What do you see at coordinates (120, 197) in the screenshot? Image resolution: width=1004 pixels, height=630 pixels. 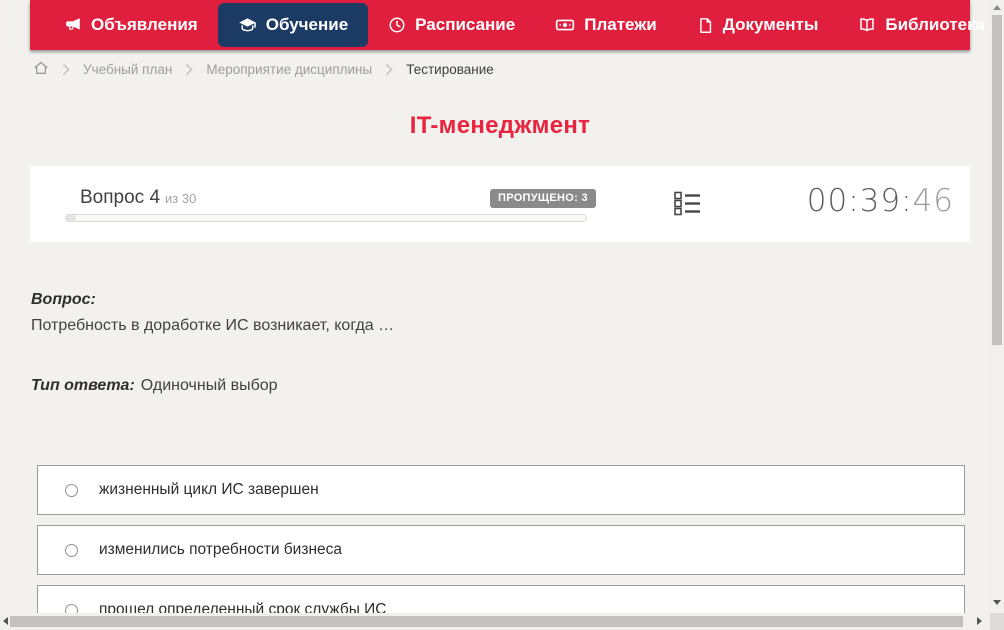 I see `question-number: Вопрос 4` at bounding box center [120, 197].